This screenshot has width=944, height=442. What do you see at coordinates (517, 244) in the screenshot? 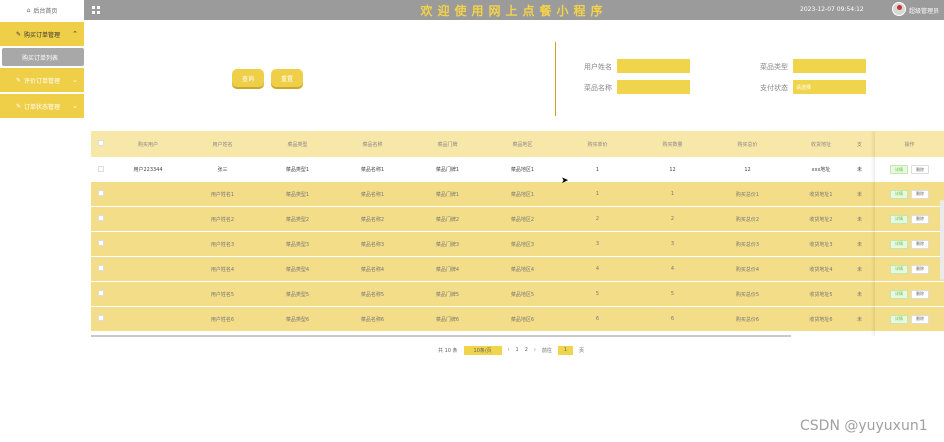
I see `table-row: 用户姓名3 菜品类型3 菜品名称3 菜品门牌3 菜品地区3 3 3 购买总价3 收货地址3 未` at bounding box center [517, 244].